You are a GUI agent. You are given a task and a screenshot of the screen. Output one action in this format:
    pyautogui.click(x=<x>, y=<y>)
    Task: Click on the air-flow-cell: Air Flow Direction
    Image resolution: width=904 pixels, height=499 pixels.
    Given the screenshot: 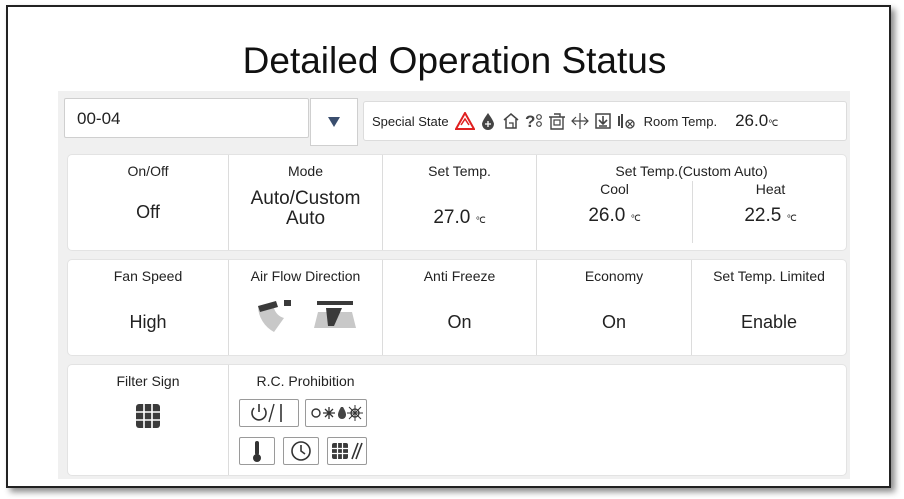 What is the action you would take?
    pyautogui.click(x=305, y=307)
    